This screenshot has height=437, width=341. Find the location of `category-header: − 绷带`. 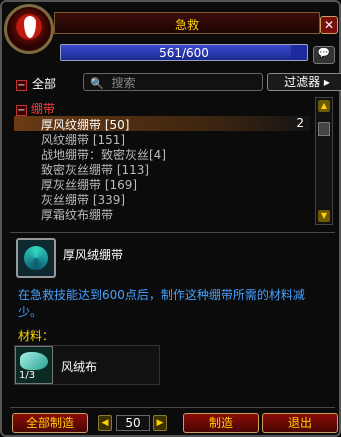

category-header: − 绷带 is located at coordinates (35, 108).